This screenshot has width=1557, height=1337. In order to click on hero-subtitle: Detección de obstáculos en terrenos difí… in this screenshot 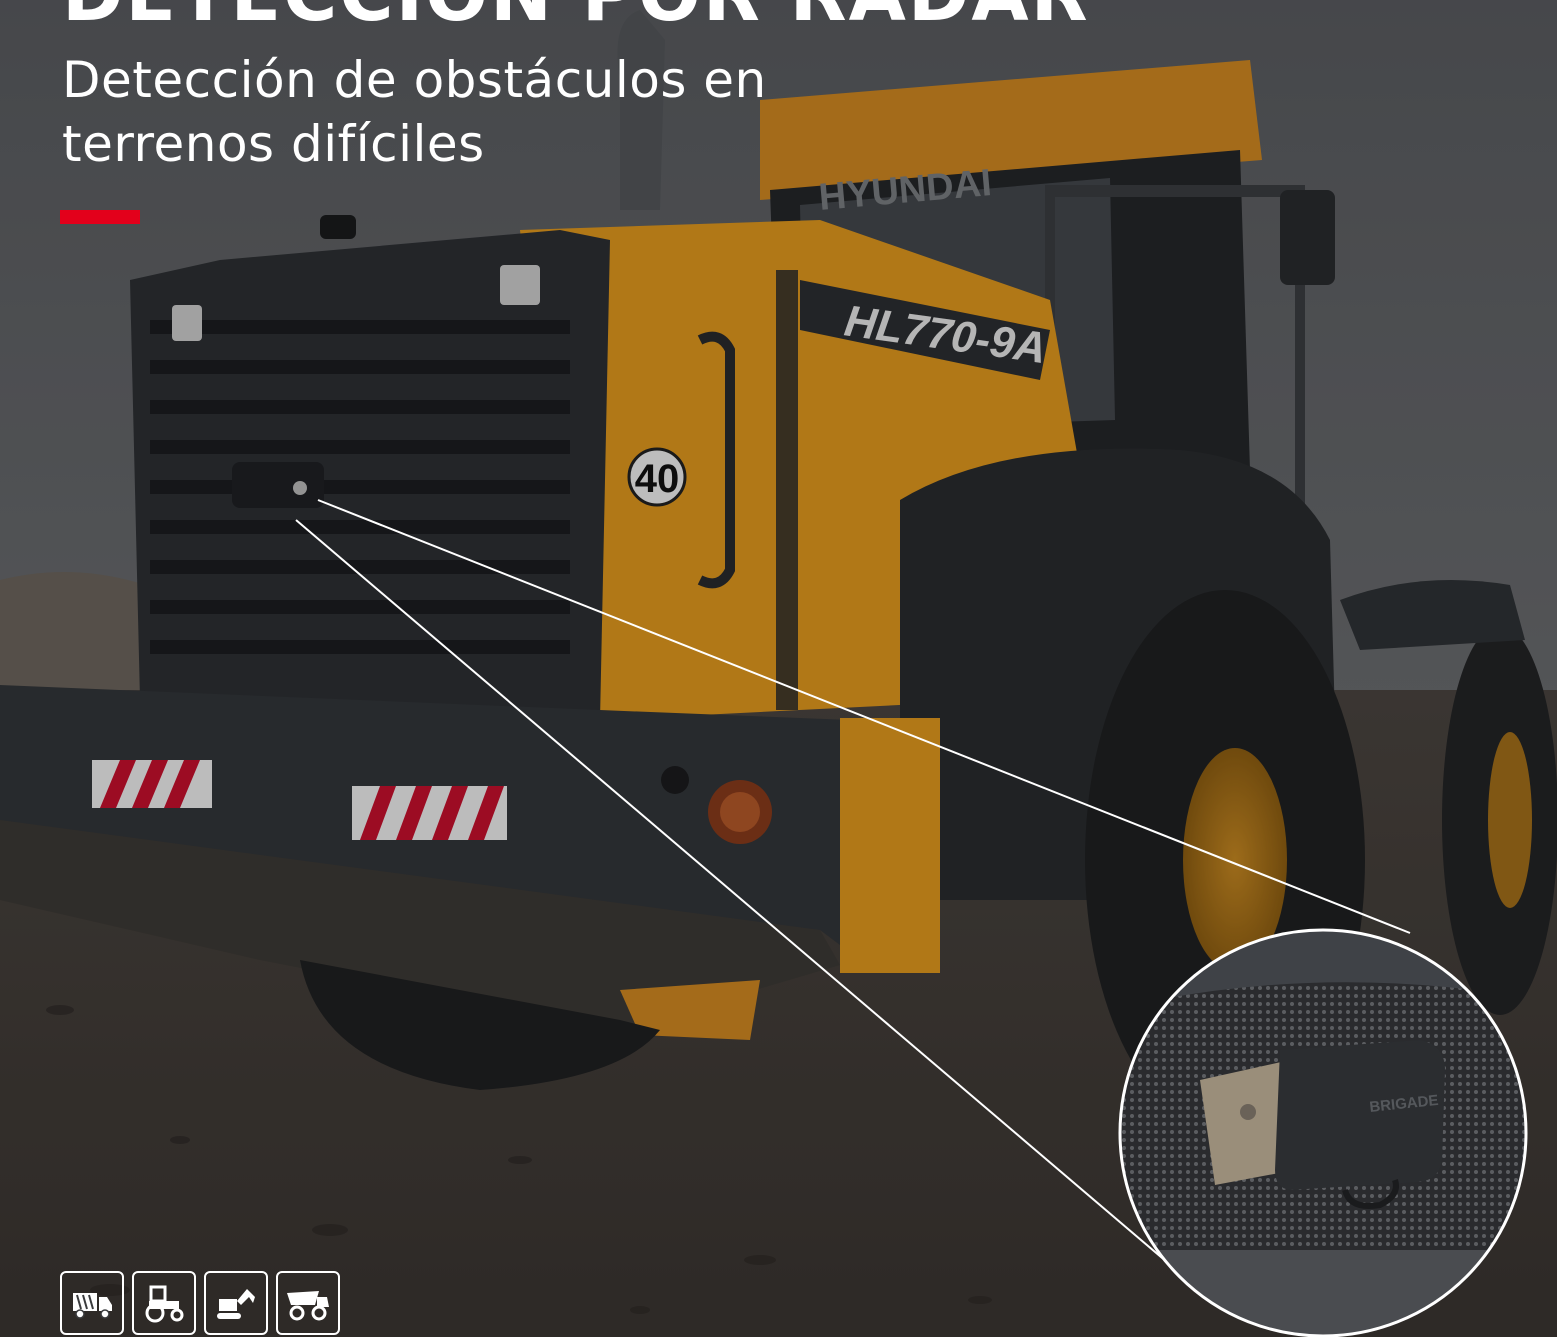, I will do `click(422, 112)`.